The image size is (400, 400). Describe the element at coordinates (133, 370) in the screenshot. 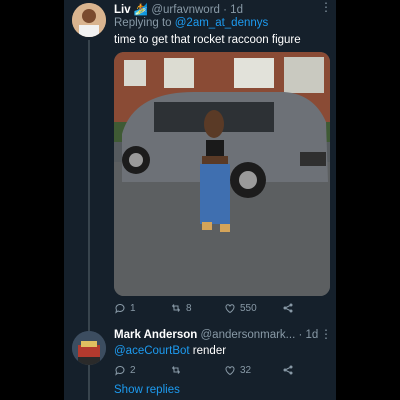

I see `reply-count: 2` at that location.